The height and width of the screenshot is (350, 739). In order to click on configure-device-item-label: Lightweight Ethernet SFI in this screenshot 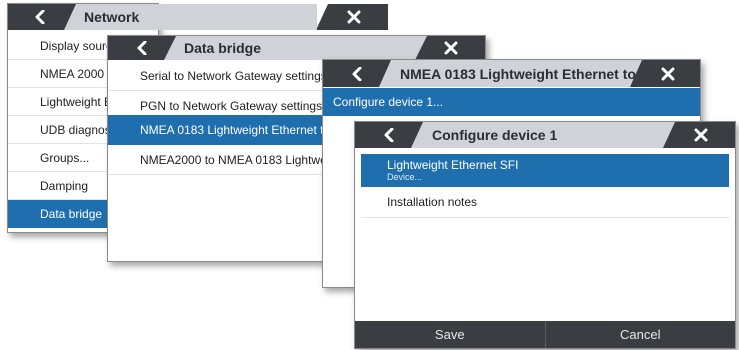, I will do `click(453, 165)`.